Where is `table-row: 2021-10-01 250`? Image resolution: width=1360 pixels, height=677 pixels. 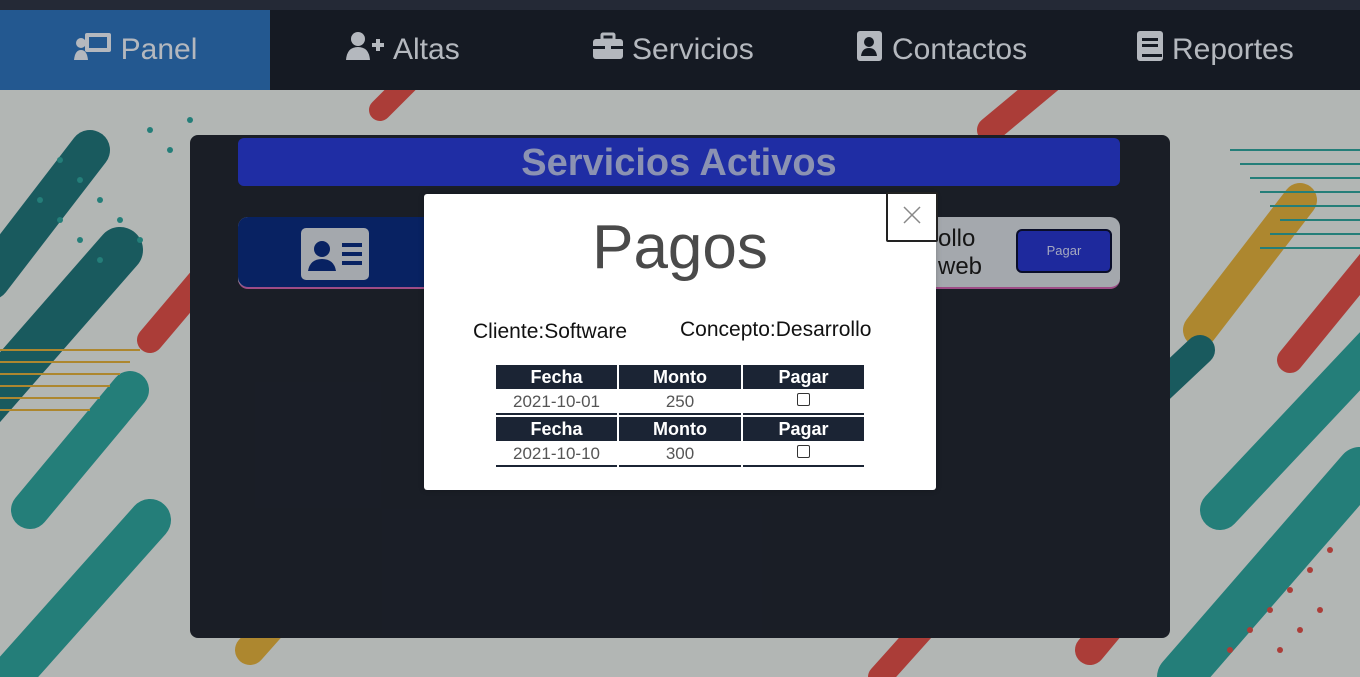 table-row: 2021-10-01 250 is located at coordinates (681, 402).